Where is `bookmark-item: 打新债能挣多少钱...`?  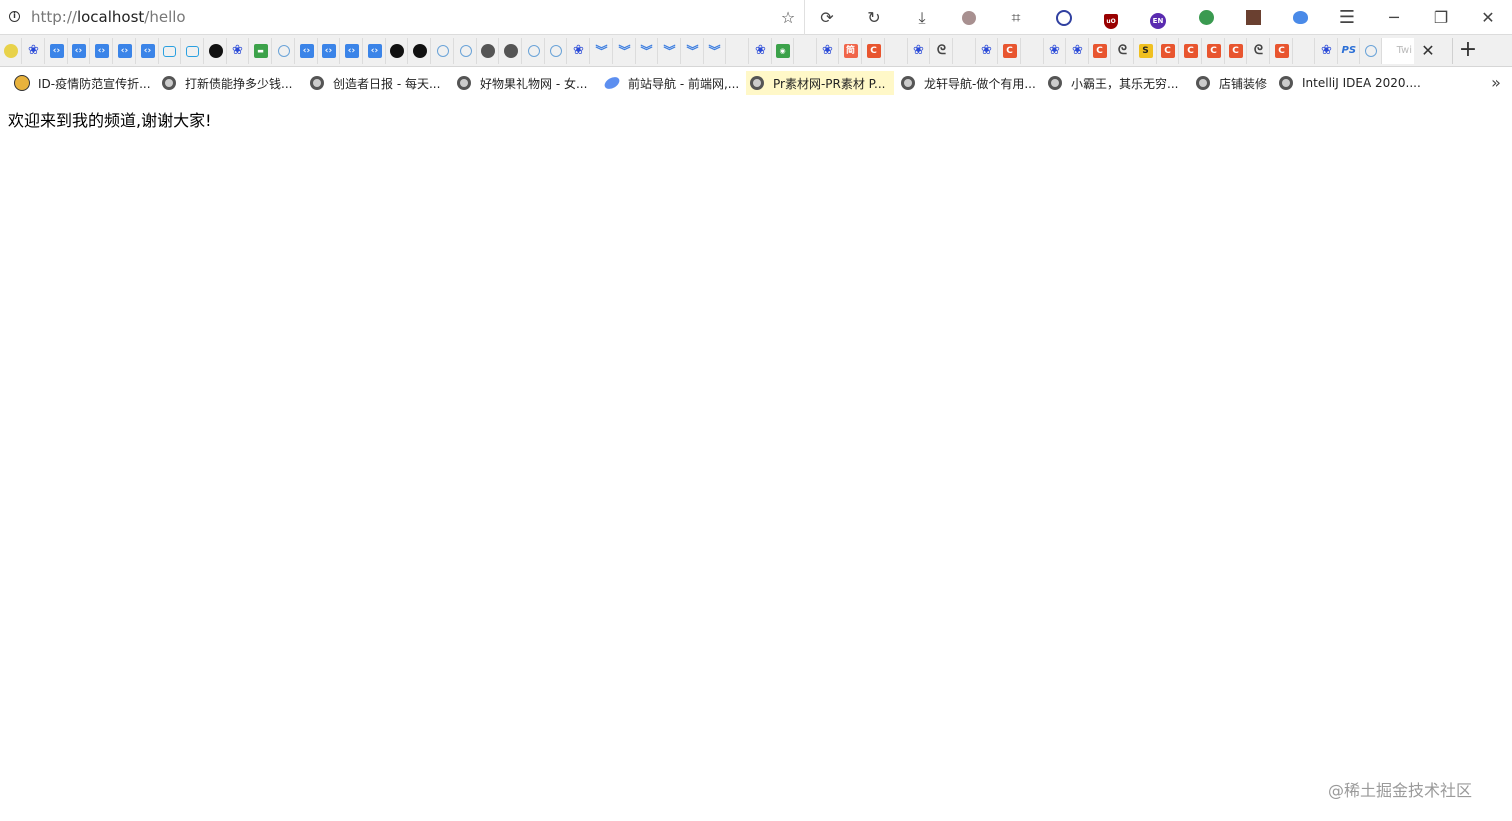
bookmark-item: 打新债能挣多少钱... is located at coordinates (227, 83).